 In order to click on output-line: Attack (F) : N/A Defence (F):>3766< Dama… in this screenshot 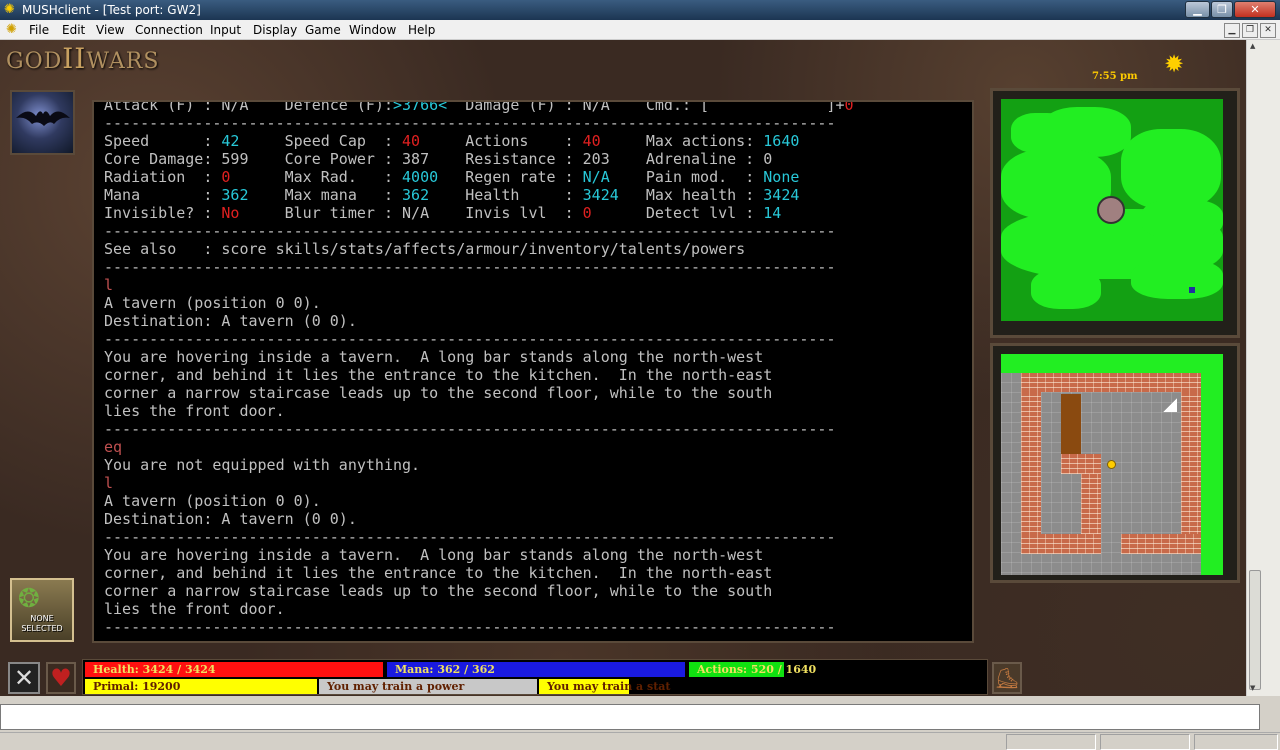, I will do `click(479, 107)`.